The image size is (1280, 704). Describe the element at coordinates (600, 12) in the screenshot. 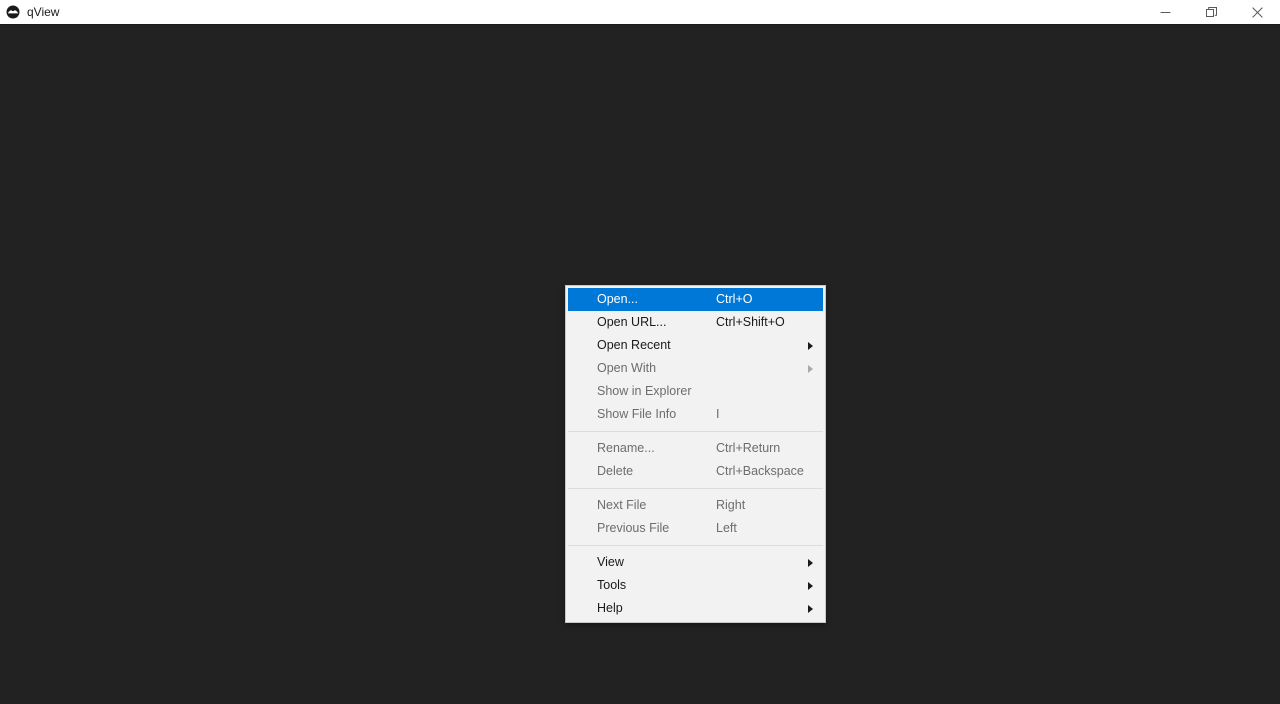

I see `titlebar-drag-region` at that location.